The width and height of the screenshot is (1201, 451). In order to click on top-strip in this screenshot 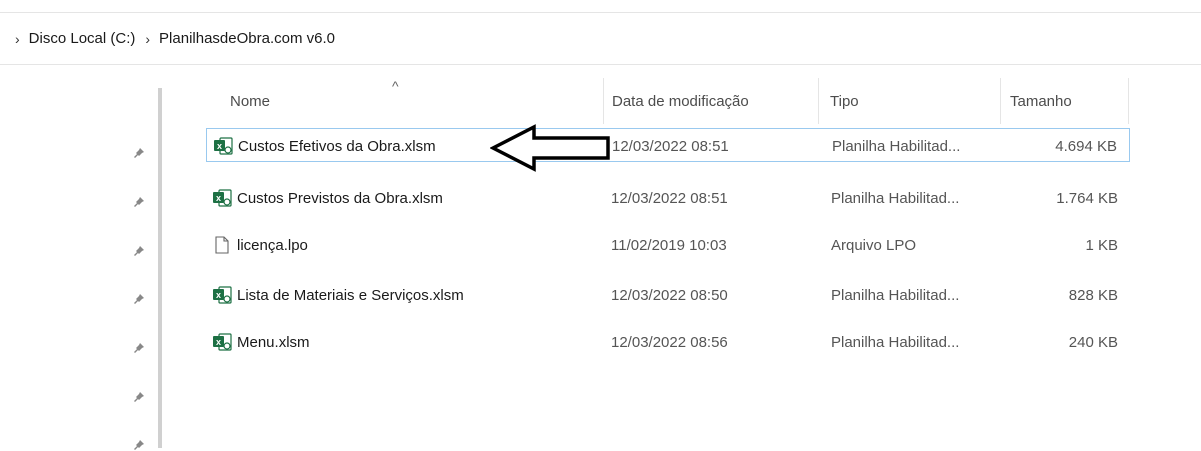, I will do `click(600, 6)`.